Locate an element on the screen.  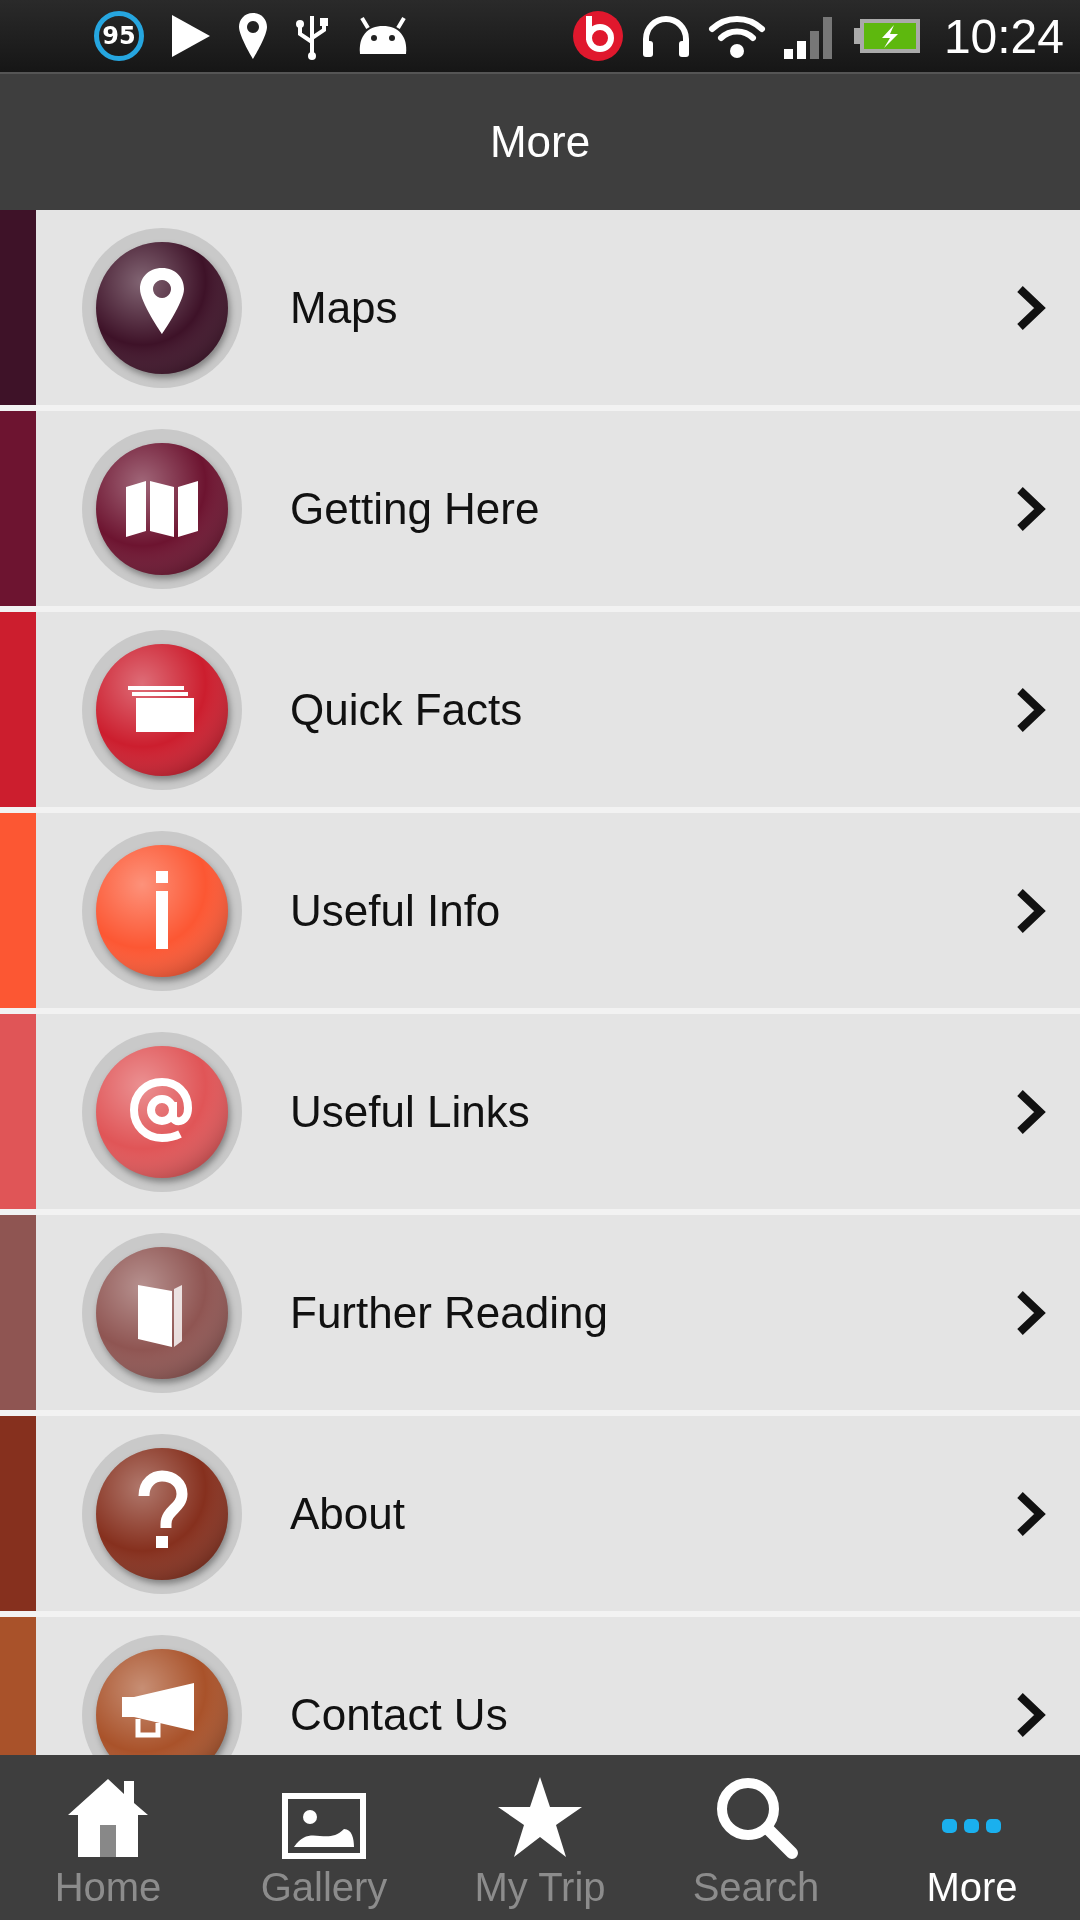
menu-row: Contact Us is located at coordinates (540, 1686).